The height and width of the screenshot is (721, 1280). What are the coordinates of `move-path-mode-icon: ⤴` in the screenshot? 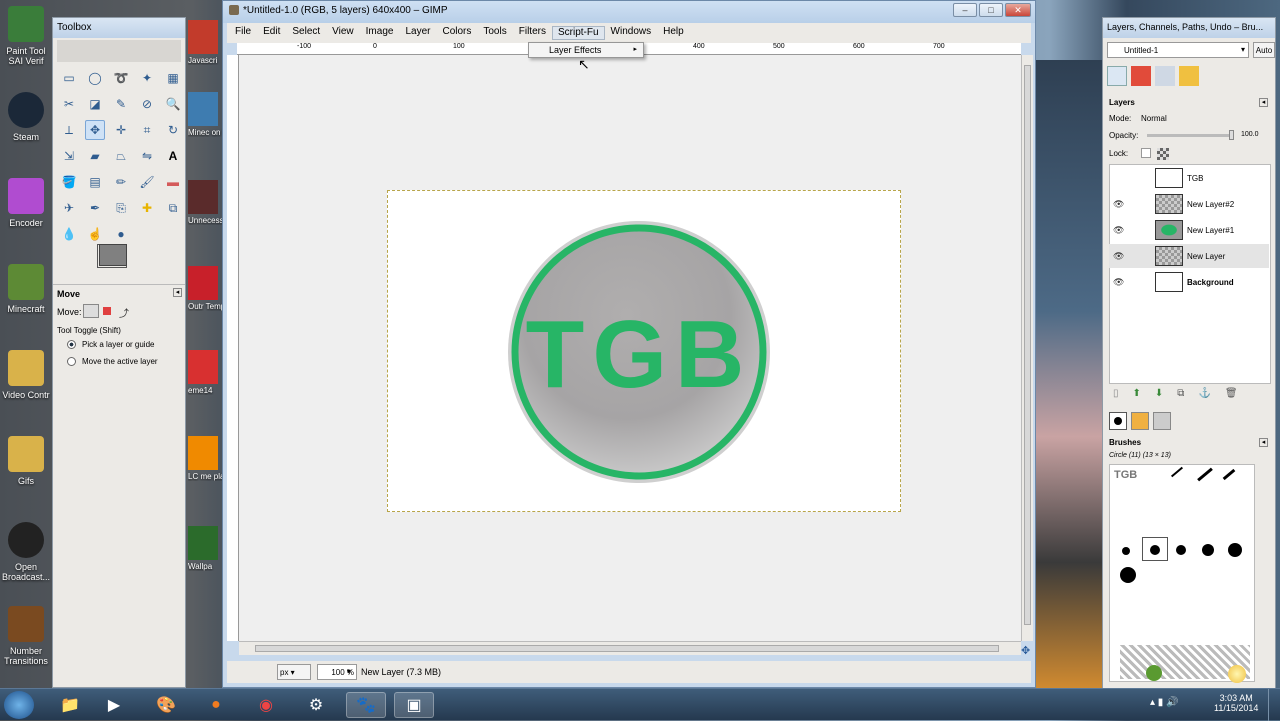 It's located at (124, 312).